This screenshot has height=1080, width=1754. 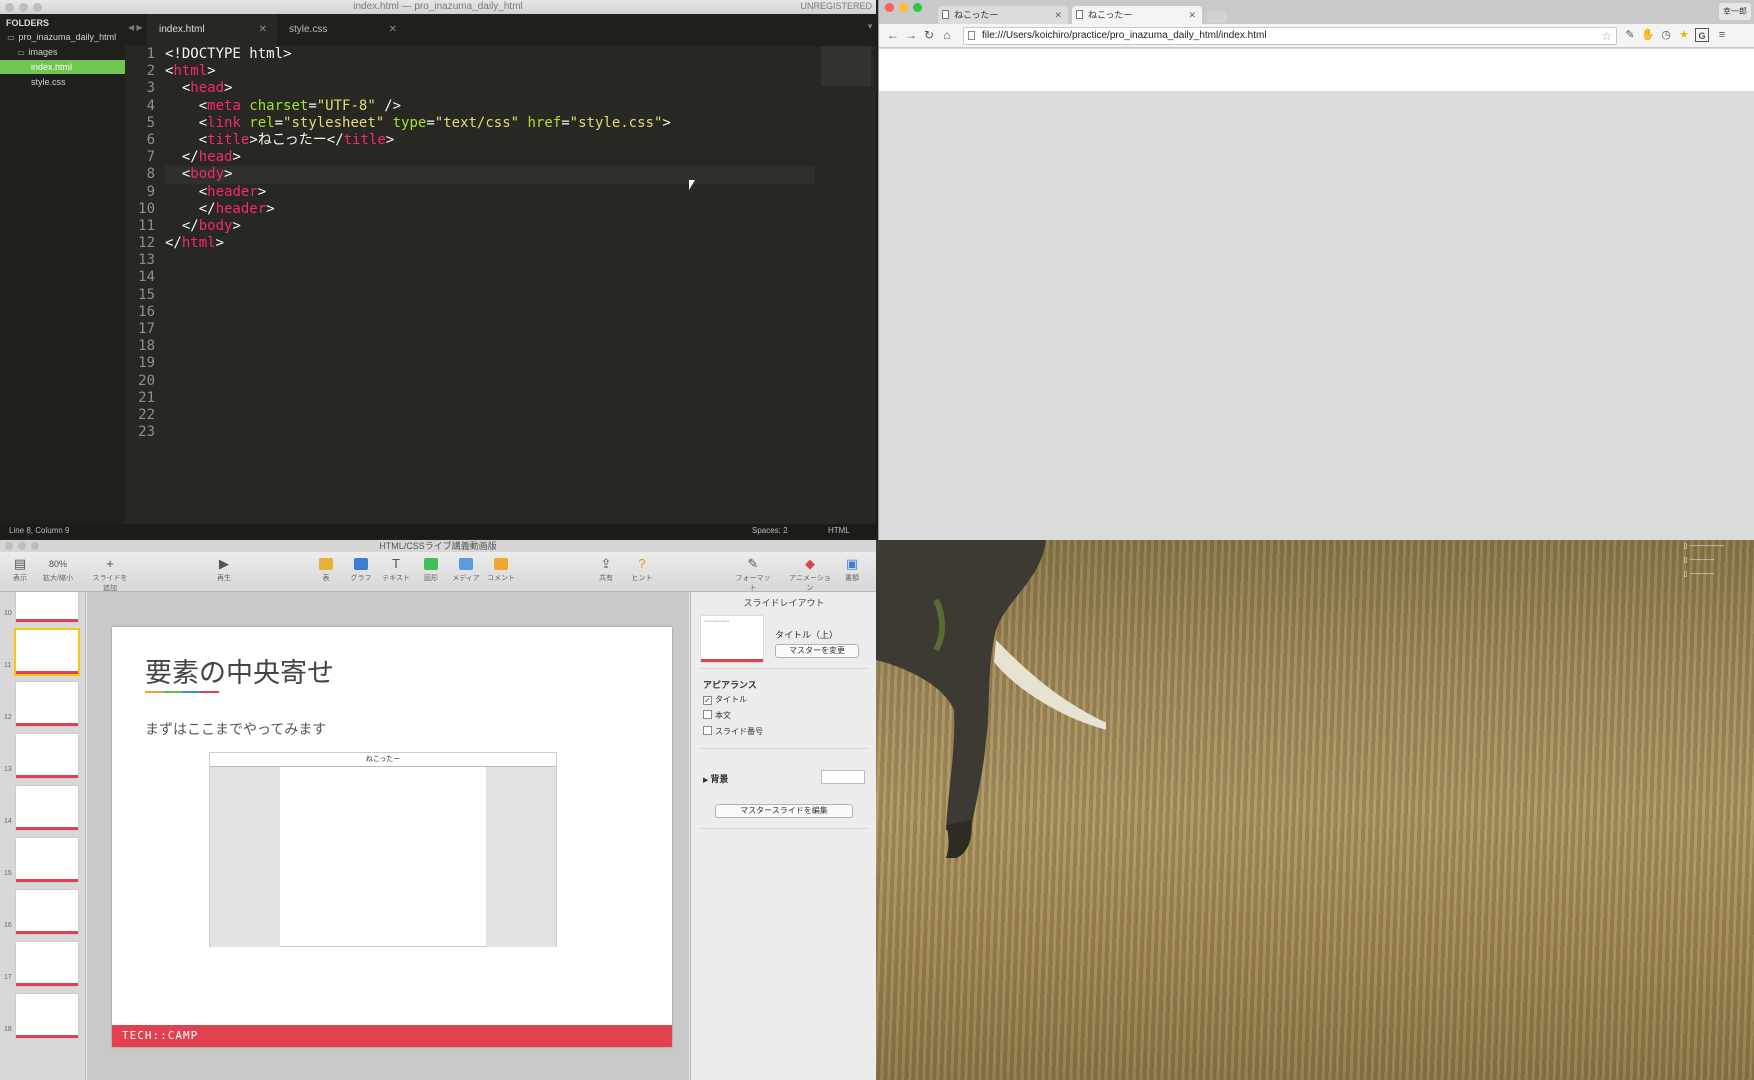 I want to click on line-number: 4, so click(x=150, y=105).